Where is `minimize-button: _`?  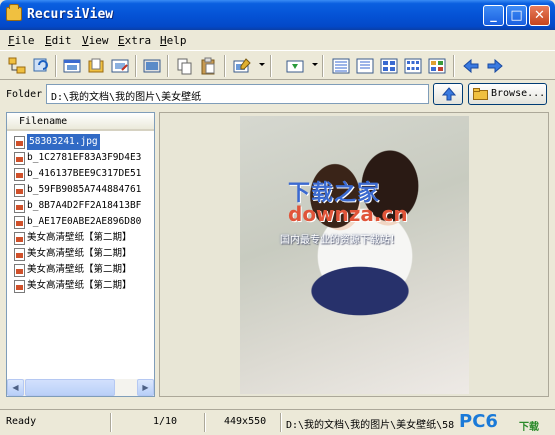
minimize-button: _ is located at coordinates (493, 15).